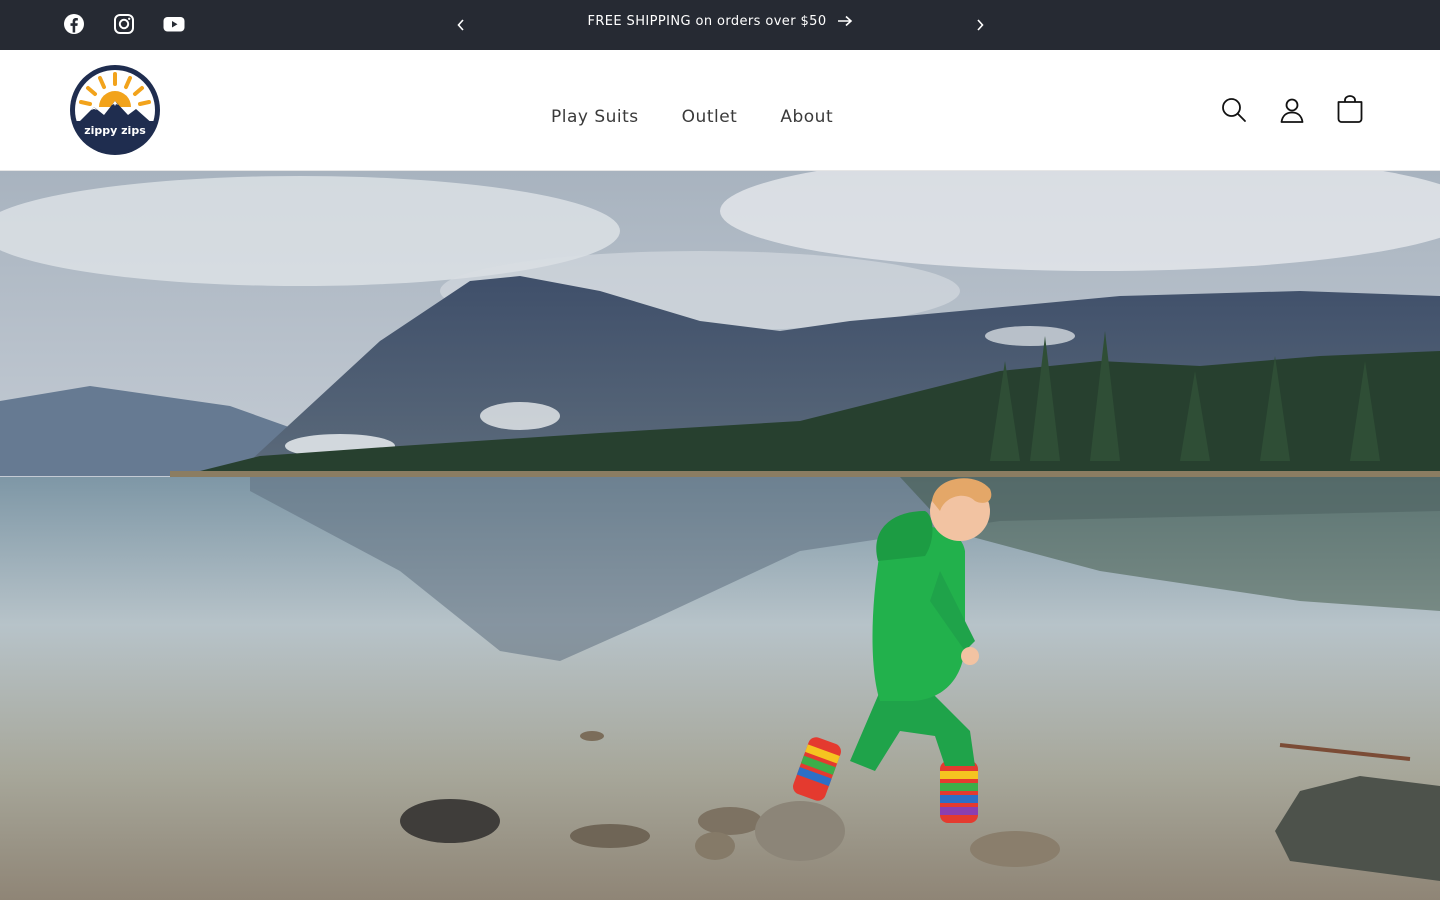 This screenshot has height=900, width=1440. I want to click on search-icon, so click(1234, 110).